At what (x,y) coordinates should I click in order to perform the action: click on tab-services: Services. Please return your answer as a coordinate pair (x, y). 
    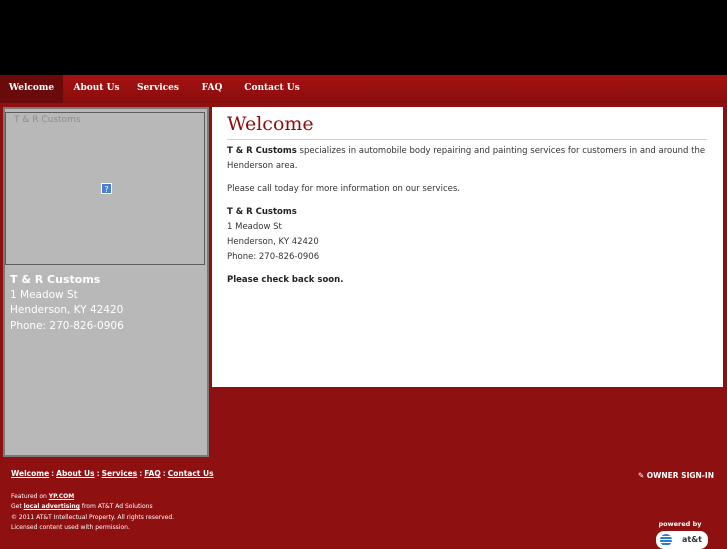
    Looking at the image, I should click on (158, 89).